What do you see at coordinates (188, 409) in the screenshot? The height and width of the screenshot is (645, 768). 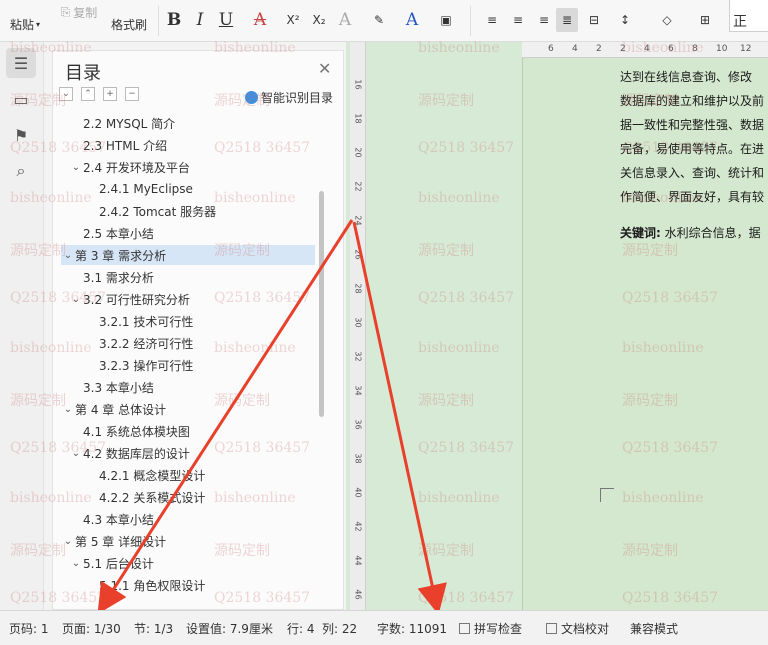 I see `toc-item: ⌄ 第 4 章 总体设计` at bounding box center [188, 409].